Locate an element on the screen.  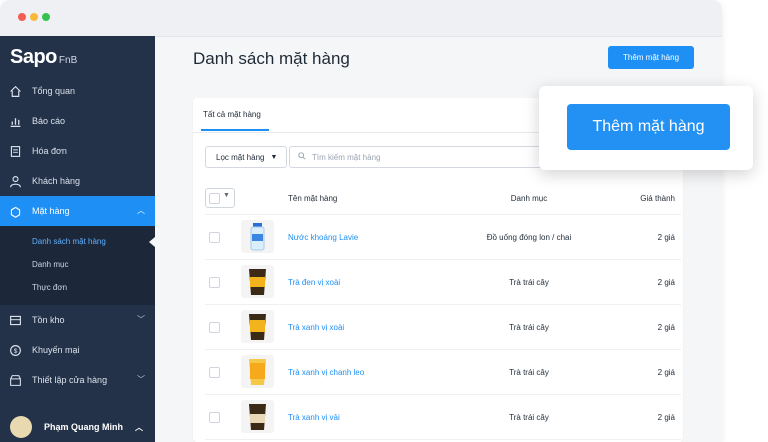
sidebar-item-label: Mặt hàng is located at coordinates (51, 211).